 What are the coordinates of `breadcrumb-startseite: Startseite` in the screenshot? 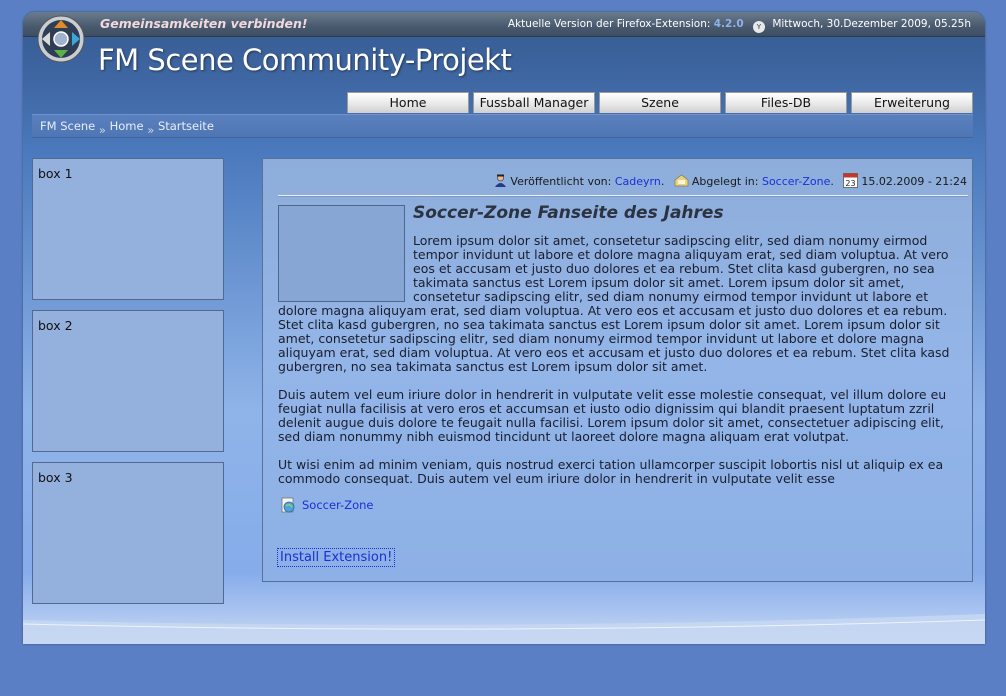 It's located at (186, 126).